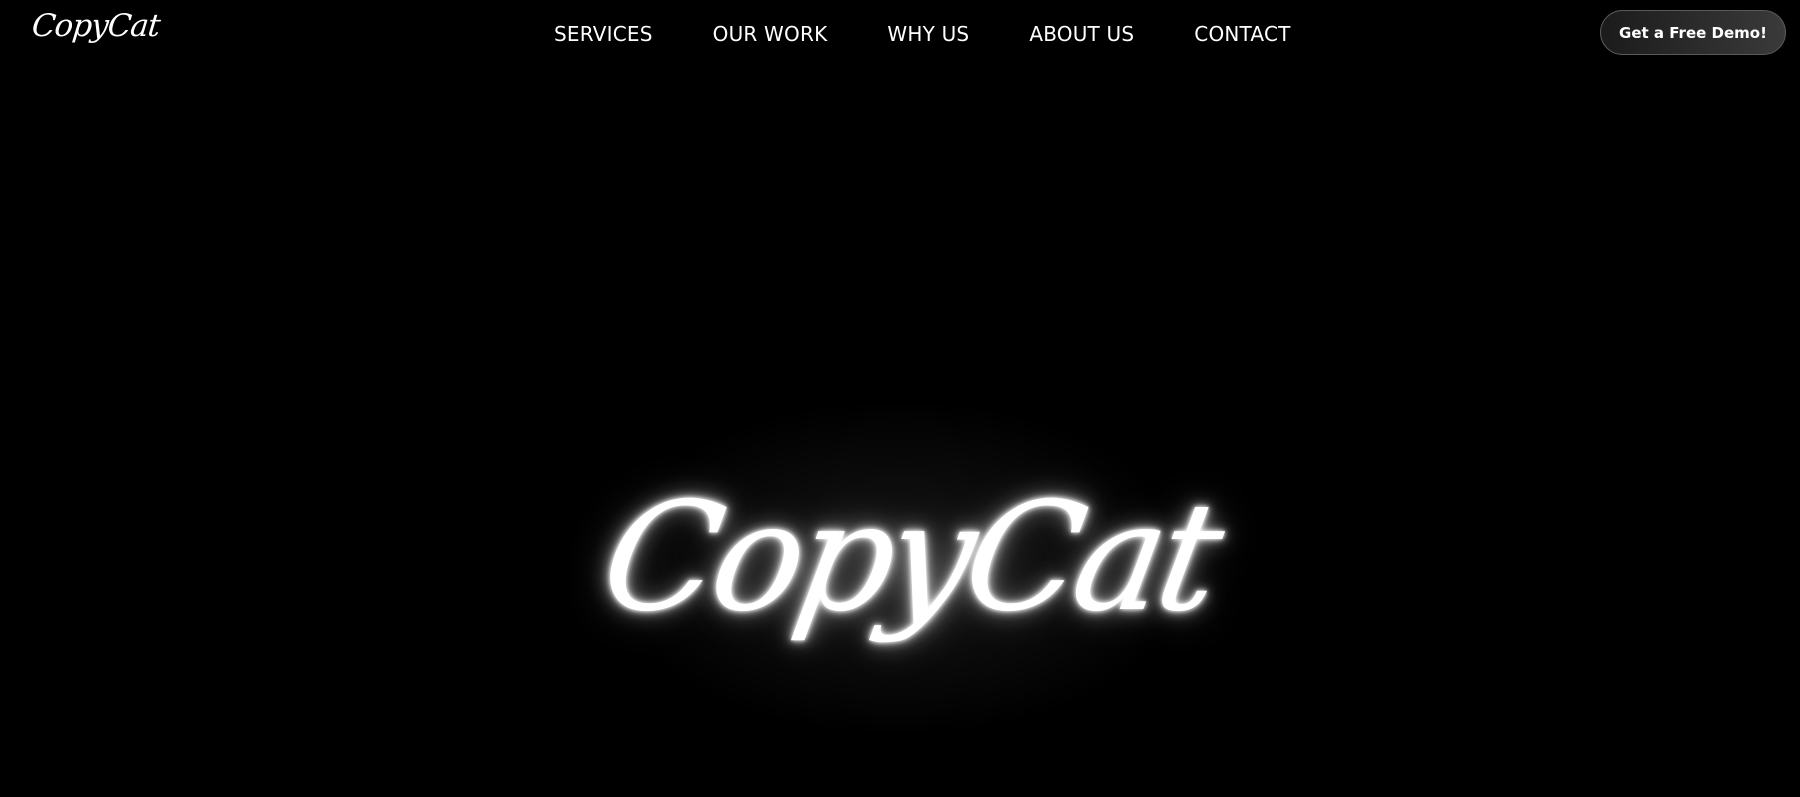 Image resolution: width=1800 pixels, height=797 pixels. What do you see at coordinates (1693, 32) in the screenshot?
I see `get-free-demo-button: Get a Free Demo!` at bounding box center [1693, 32].